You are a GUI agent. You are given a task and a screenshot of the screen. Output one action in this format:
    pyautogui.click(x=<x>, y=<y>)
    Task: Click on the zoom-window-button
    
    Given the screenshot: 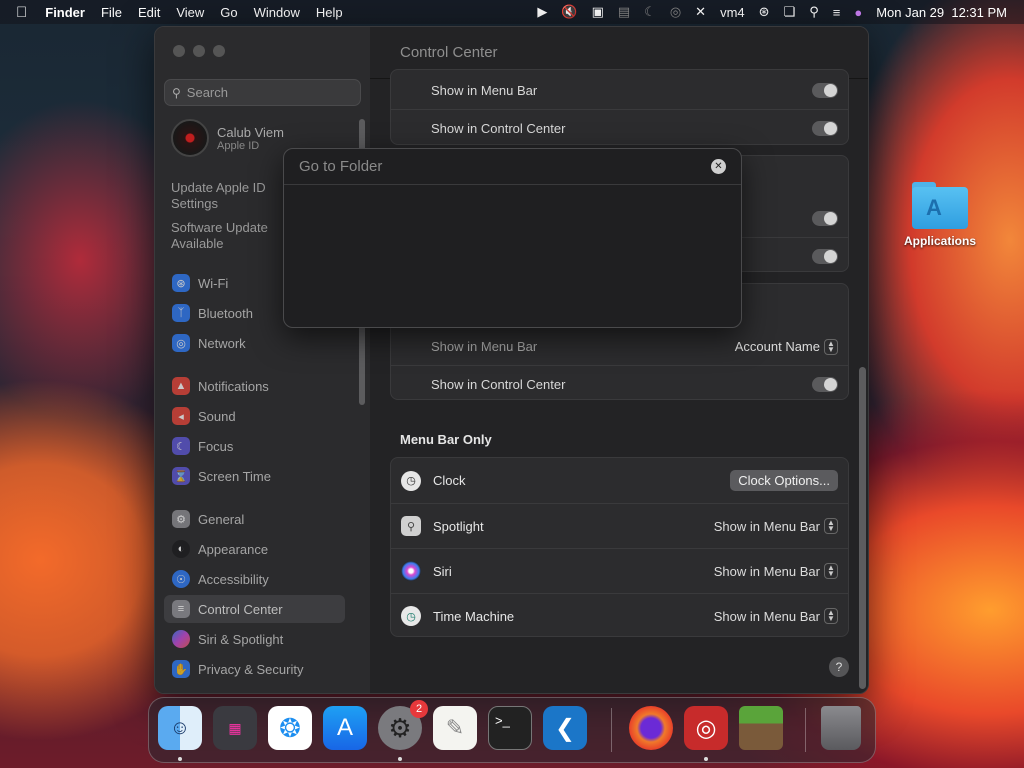 What is the action you would take?
    pyautogui.click(x=219, y=51)
    